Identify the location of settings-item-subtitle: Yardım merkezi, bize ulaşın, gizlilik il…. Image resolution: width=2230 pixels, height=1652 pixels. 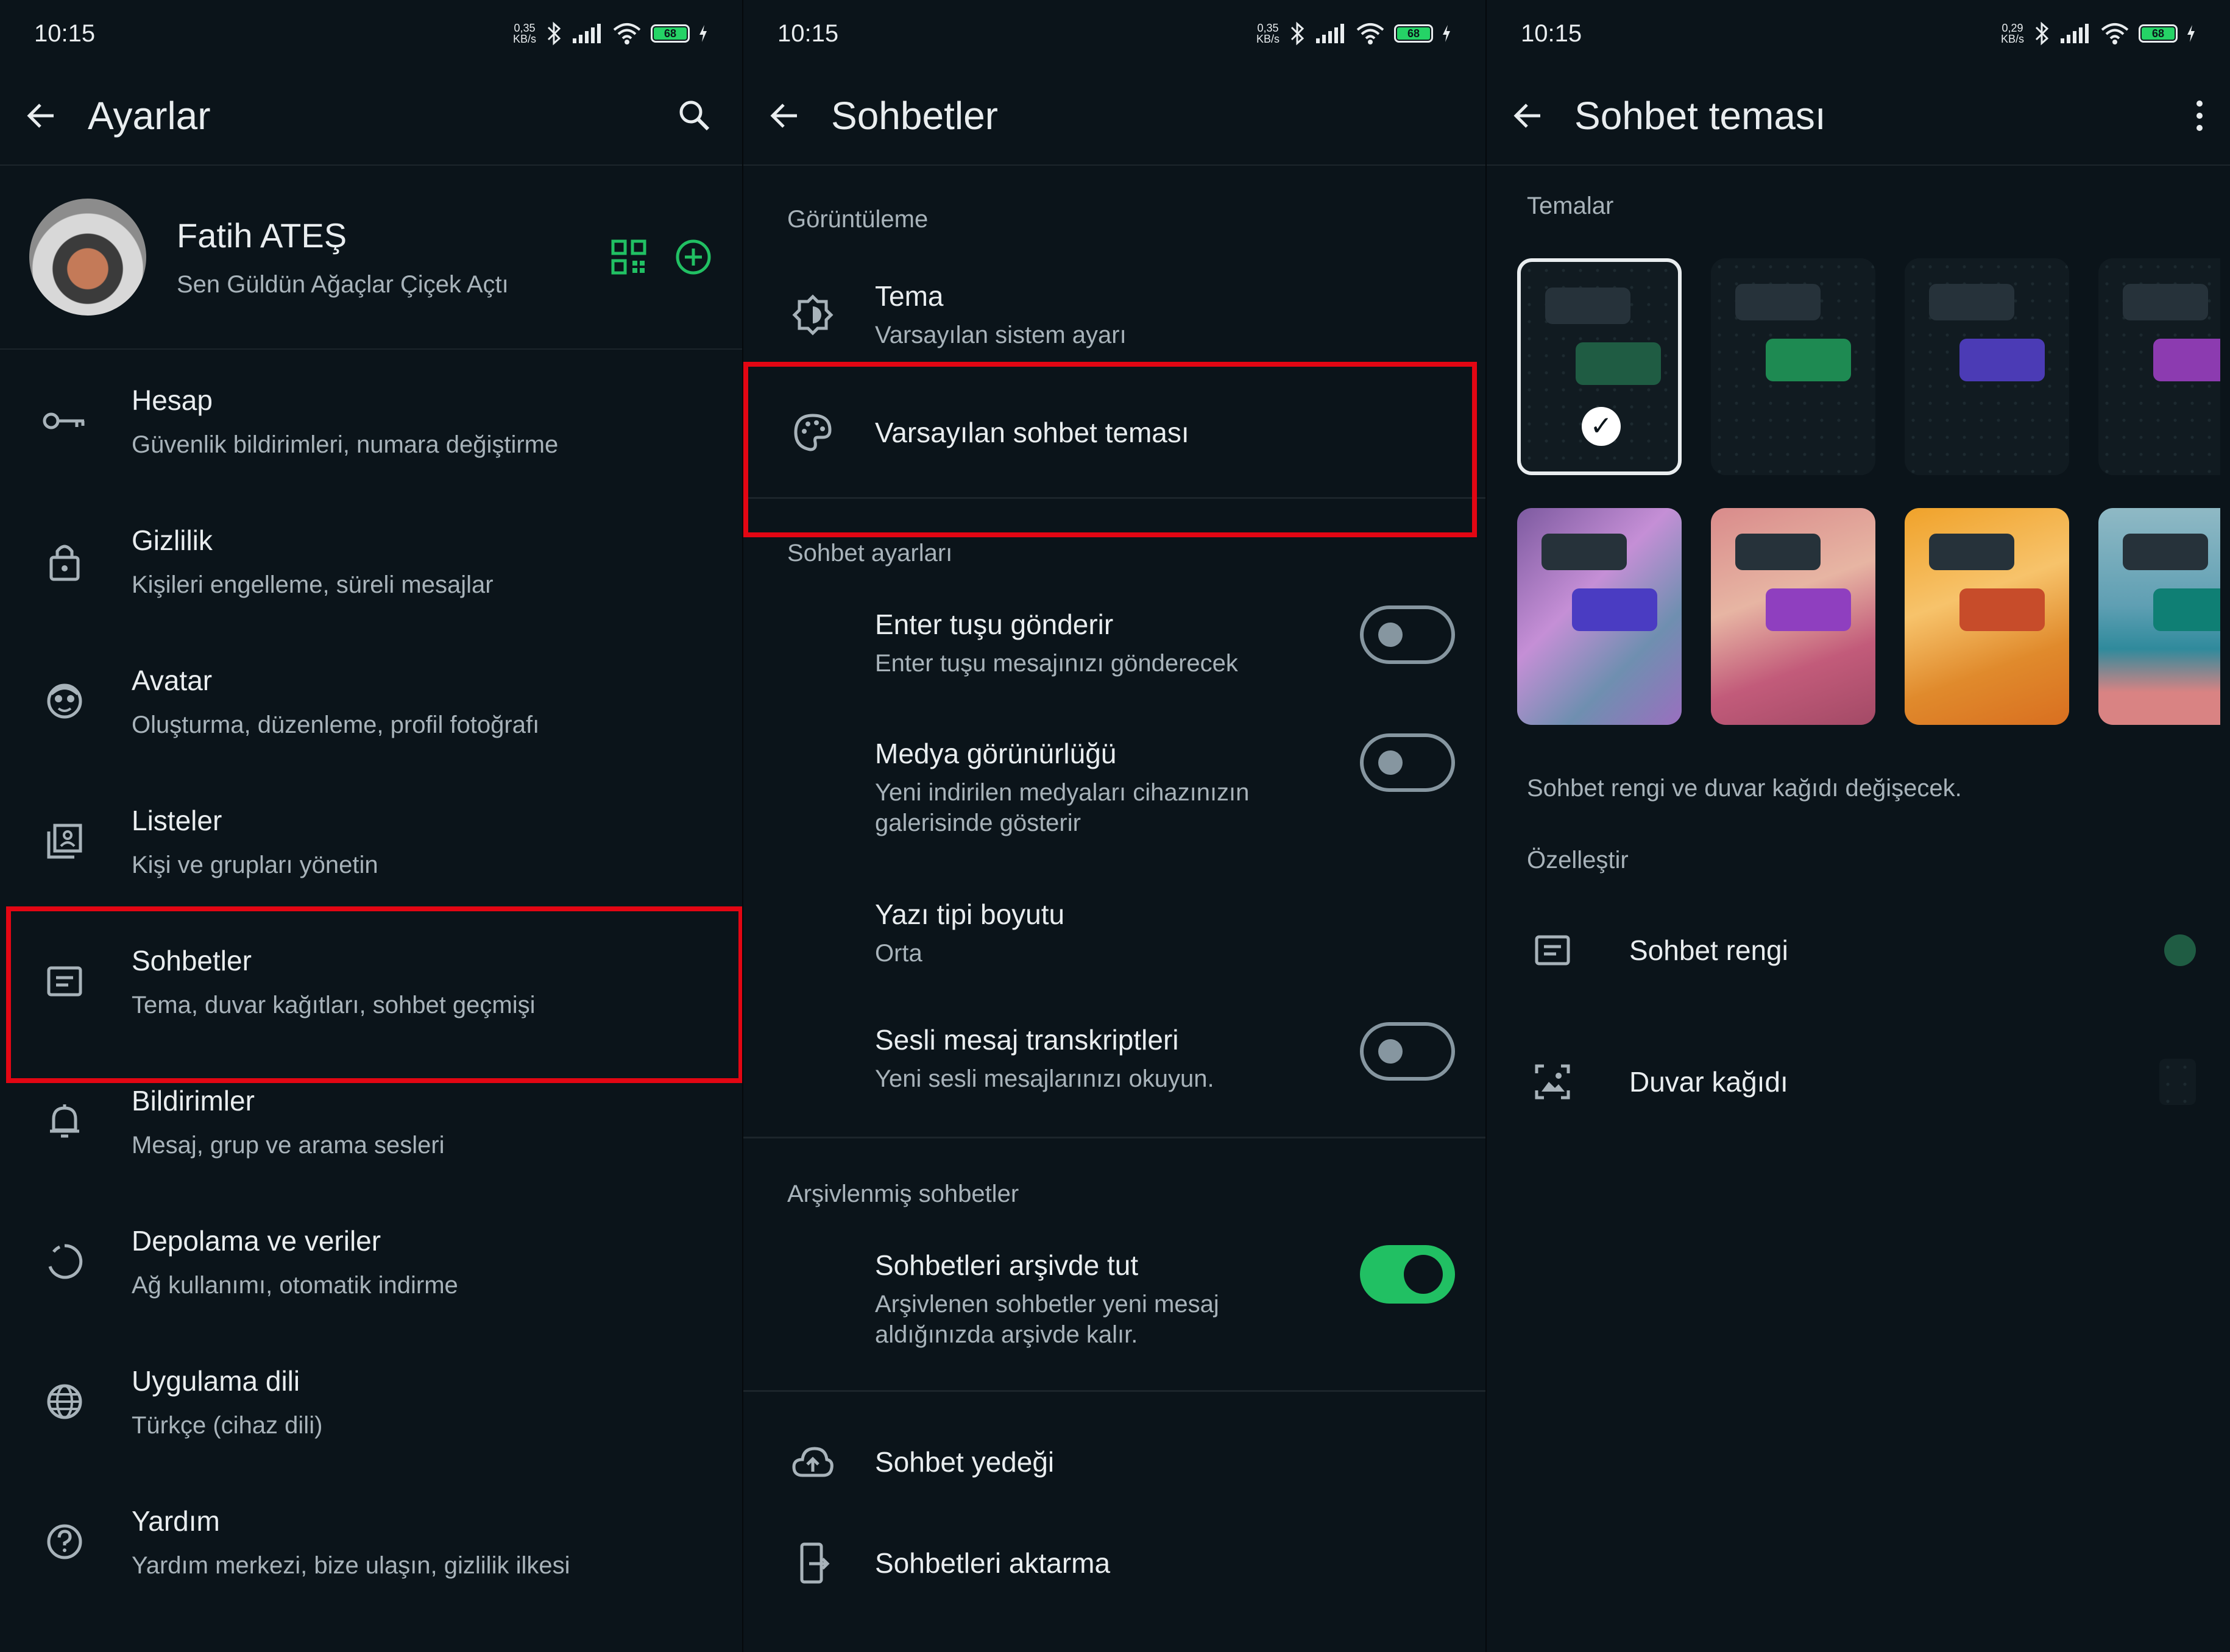
(351, 1565).